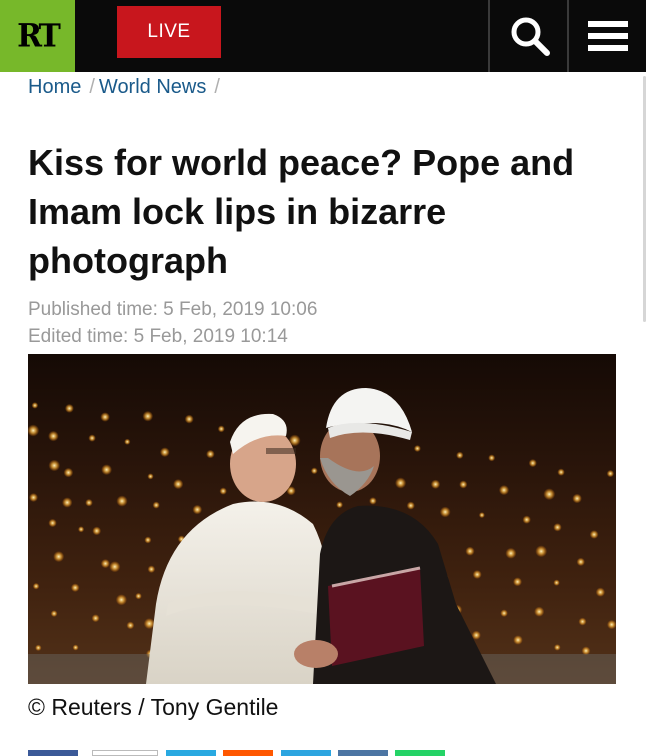  I want to click on logo-text: RT, so click(39, 36).